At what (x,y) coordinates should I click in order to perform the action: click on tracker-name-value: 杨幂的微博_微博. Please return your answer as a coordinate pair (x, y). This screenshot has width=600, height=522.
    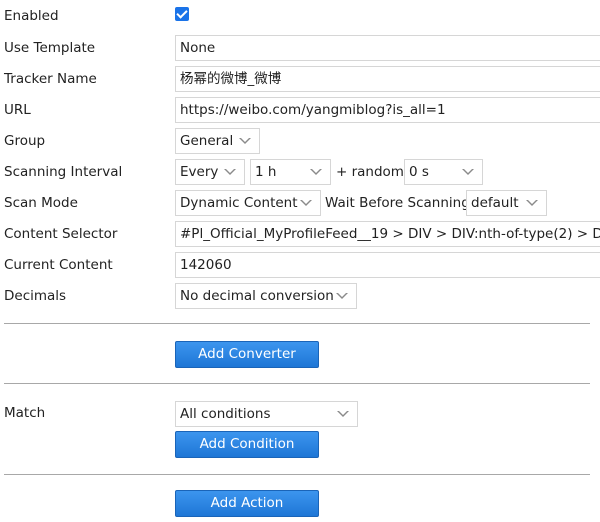
    Looking at the image, I should click on (231, 79).